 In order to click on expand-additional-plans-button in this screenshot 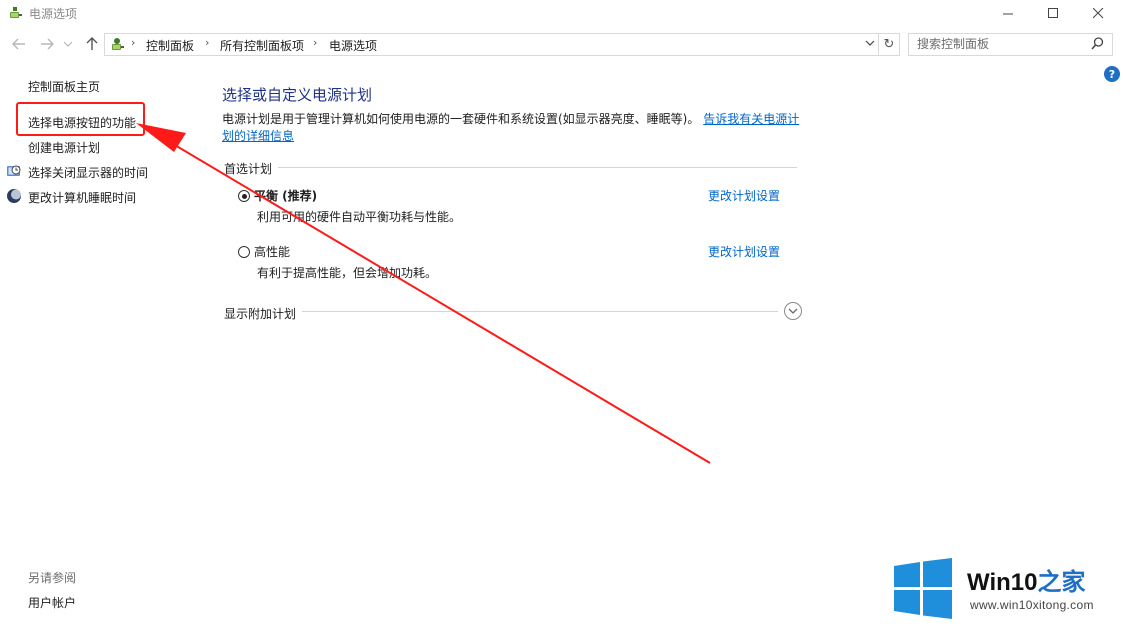, I will do `click(793, 311)`.